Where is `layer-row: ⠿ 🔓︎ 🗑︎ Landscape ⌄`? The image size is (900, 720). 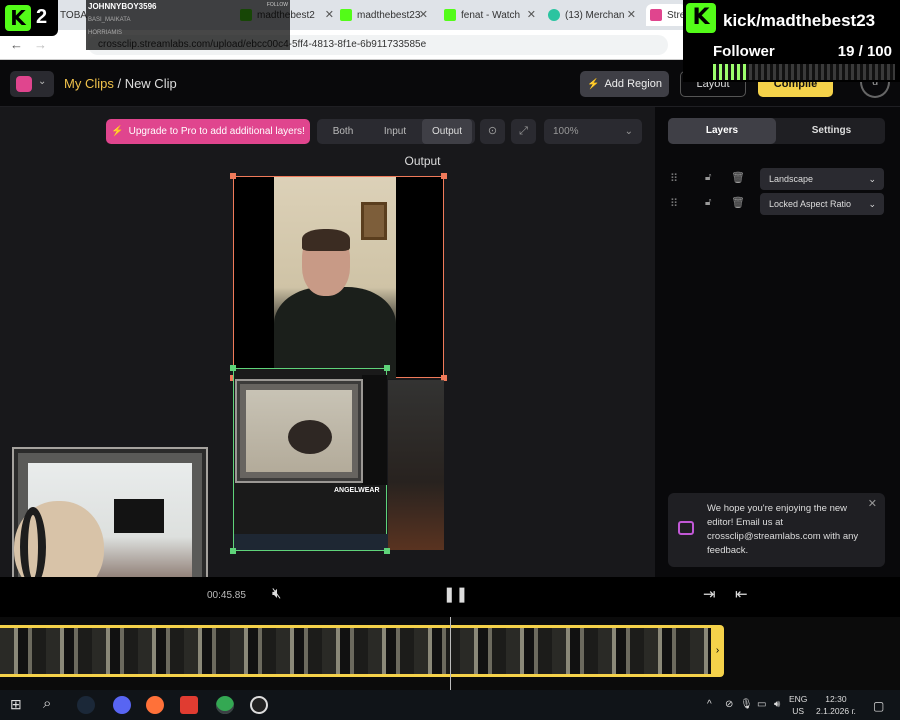
layer-row: ⠿ 🔓︎ 🗑︎ Landscape ⌄ is located at coordinates (777, 179).